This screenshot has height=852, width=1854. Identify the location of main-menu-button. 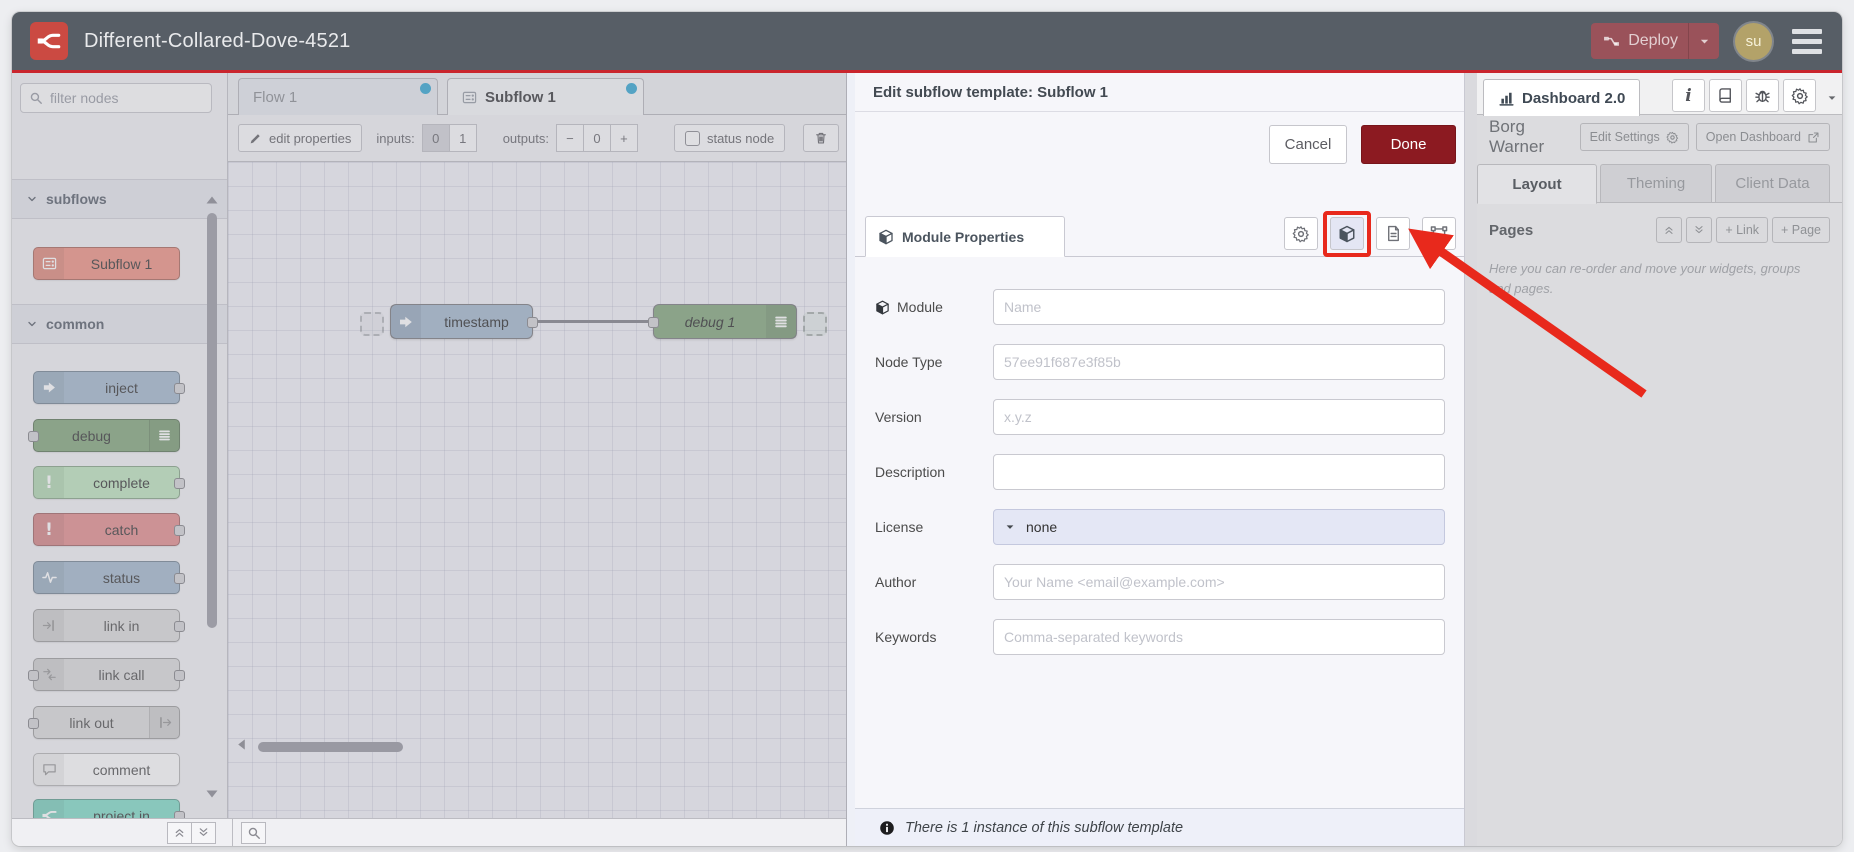
(1807, 41).